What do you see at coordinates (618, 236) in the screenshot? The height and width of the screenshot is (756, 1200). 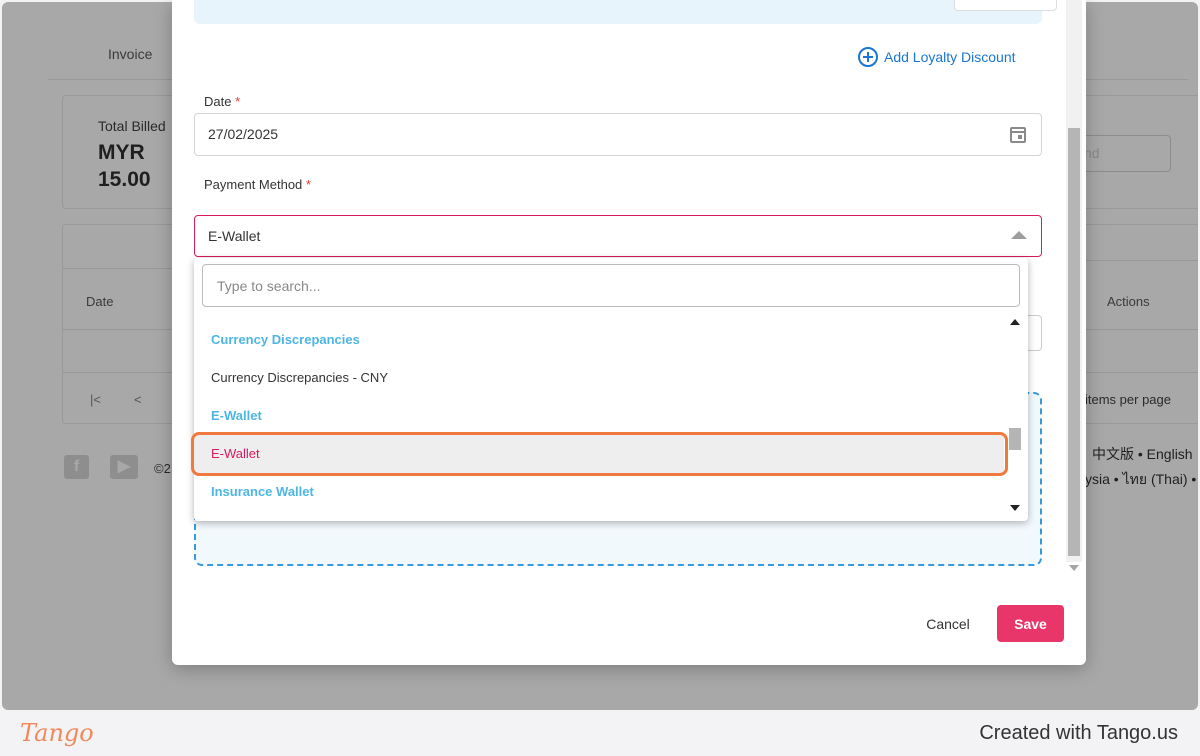 I see `payment-method-select: E-Wallet` at bounding box center [618, 236].